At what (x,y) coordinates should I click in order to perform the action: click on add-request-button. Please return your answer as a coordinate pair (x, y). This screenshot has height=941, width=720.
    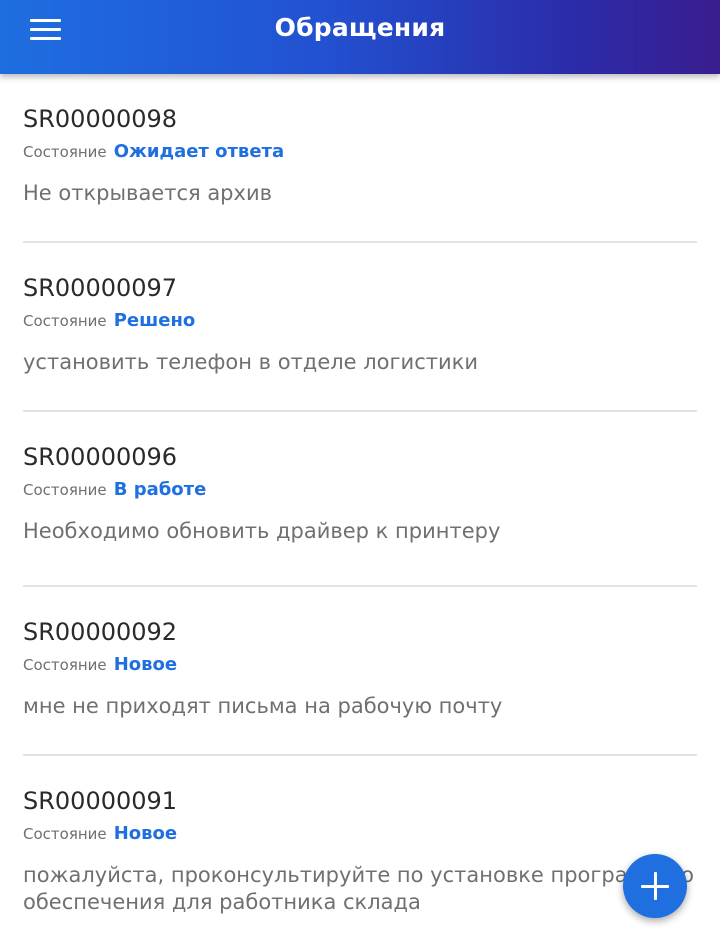
    Looking at the image, I should click on (655, 886).